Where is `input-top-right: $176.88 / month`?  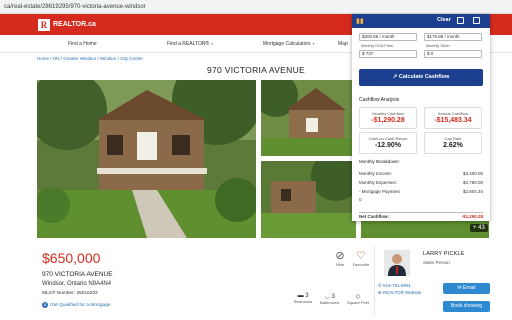 input-top-right: $176.88 / month is located at coordinates (453, 37).